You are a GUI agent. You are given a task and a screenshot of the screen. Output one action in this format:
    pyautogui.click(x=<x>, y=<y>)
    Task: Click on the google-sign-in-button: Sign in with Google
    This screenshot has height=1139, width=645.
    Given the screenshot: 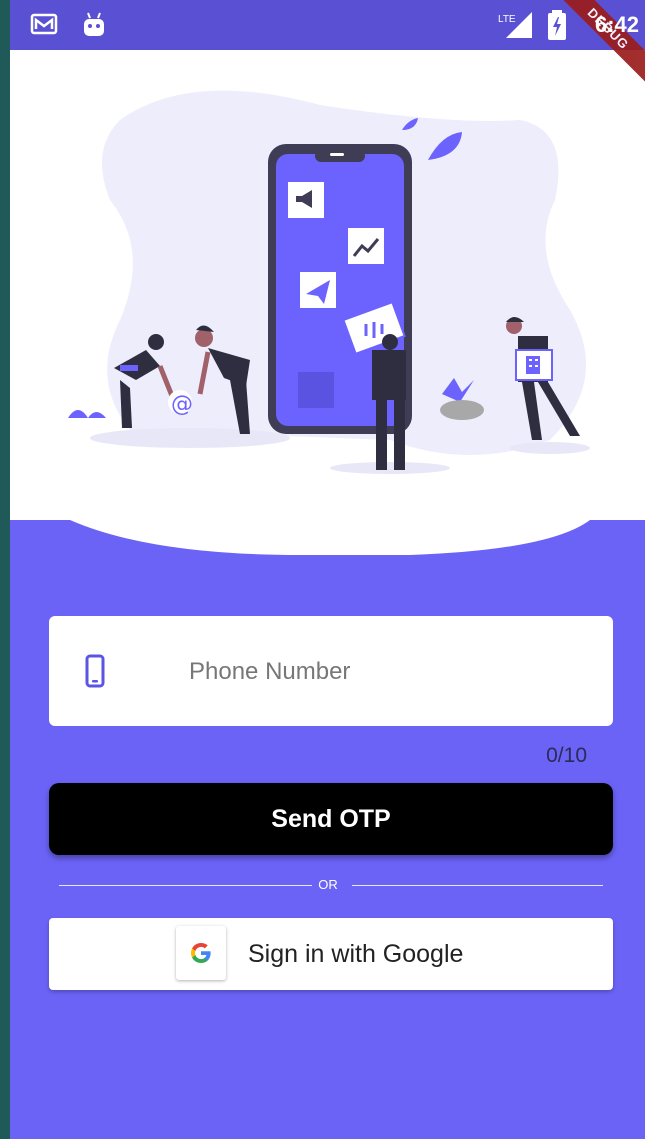 What is the action you would take?
    pyautogui.click(x=331, y=954)
    